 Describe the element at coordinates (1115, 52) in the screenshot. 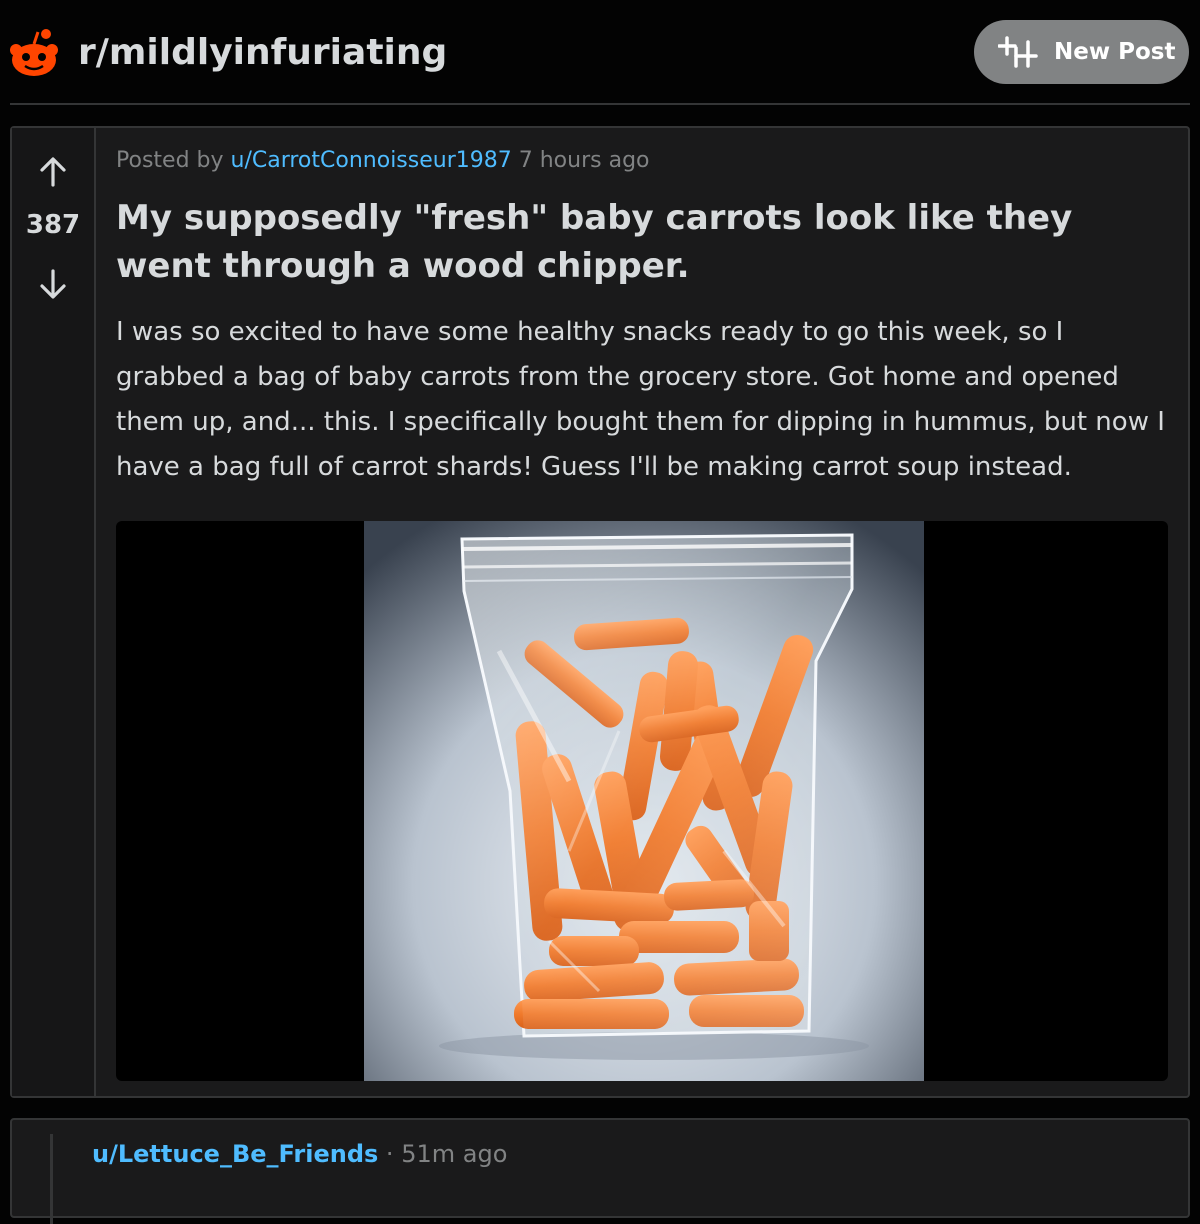

I see `new-post-label: New Post` at that location.